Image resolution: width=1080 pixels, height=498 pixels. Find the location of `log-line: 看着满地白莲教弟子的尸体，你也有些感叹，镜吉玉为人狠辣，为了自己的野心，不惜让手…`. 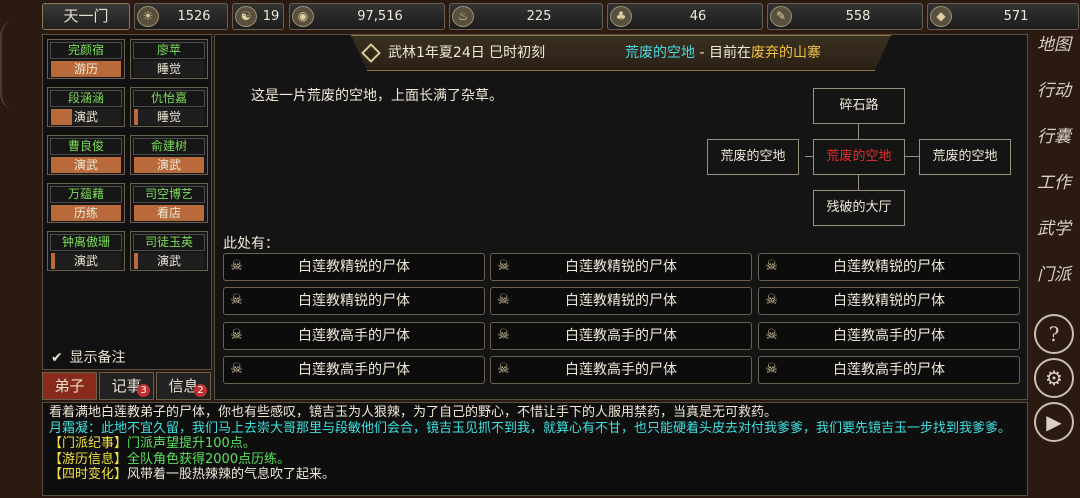

log-line: 看着满地白莲教弟子的尸体，你也有些感叹，镜吉玉为人狠辣，为了自己的野心，不惜让手… is located at coordinates (413, 412).